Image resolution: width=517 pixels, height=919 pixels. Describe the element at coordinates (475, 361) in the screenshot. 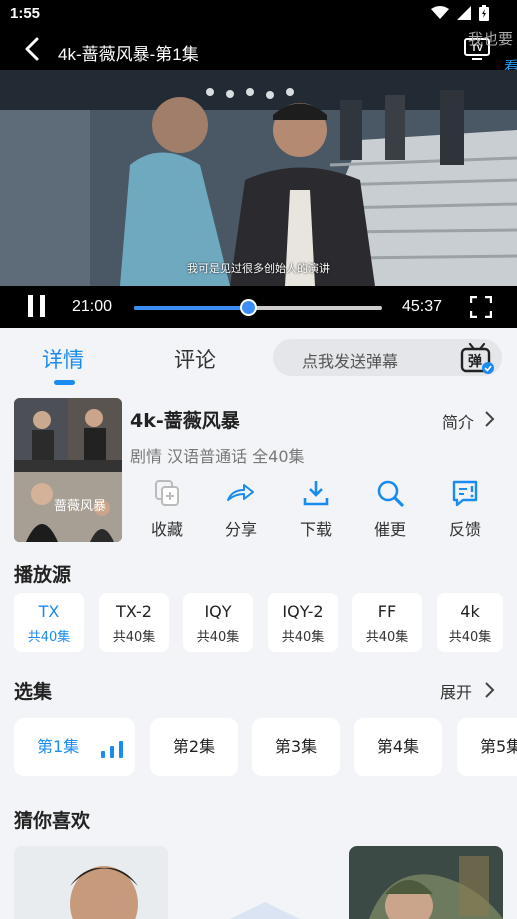

I see `danmu-icon-text: 弹` at that location.